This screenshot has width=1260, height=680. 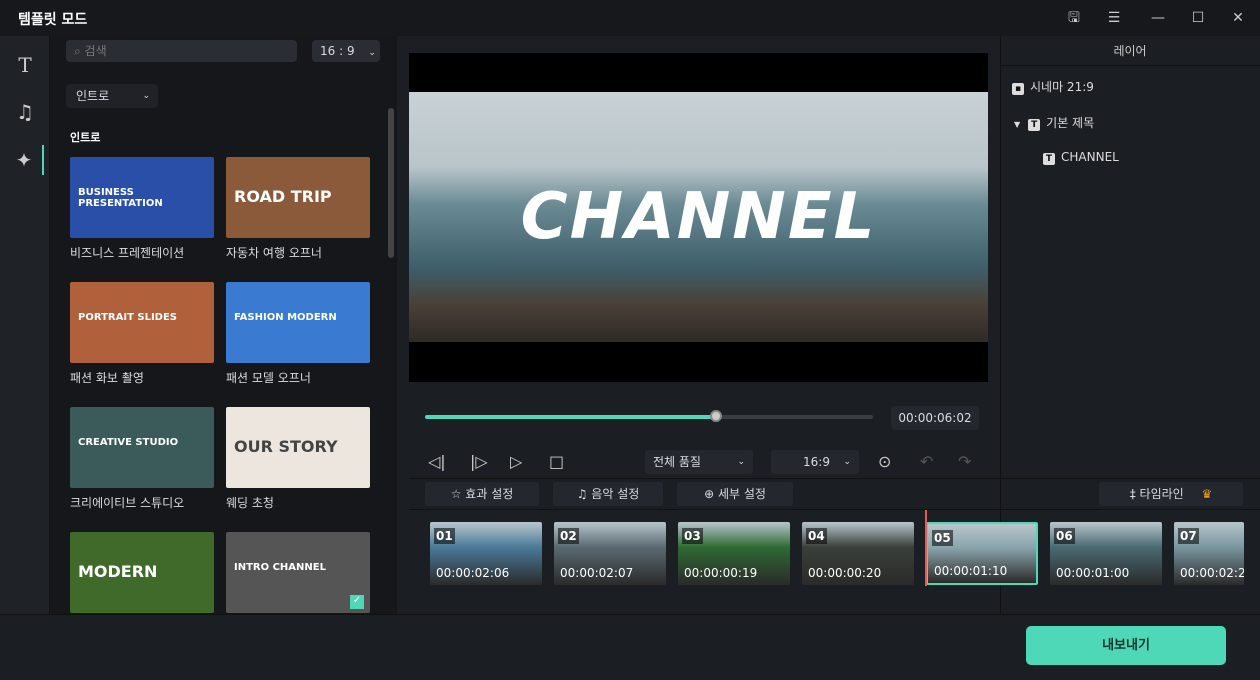 What do you see at coordinates (1081, 157) in the screenshot?
I see `layer-item: T CHANNEL` at bounding box center [1081, 157].